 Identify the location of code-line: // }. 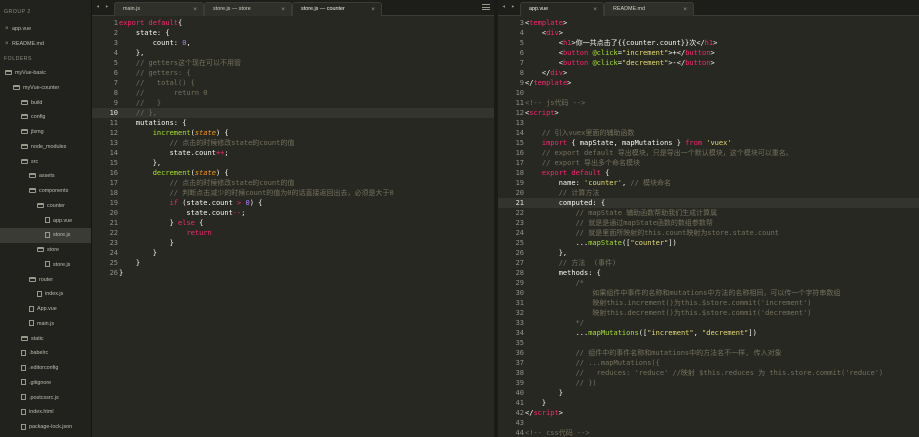
(140, 103).